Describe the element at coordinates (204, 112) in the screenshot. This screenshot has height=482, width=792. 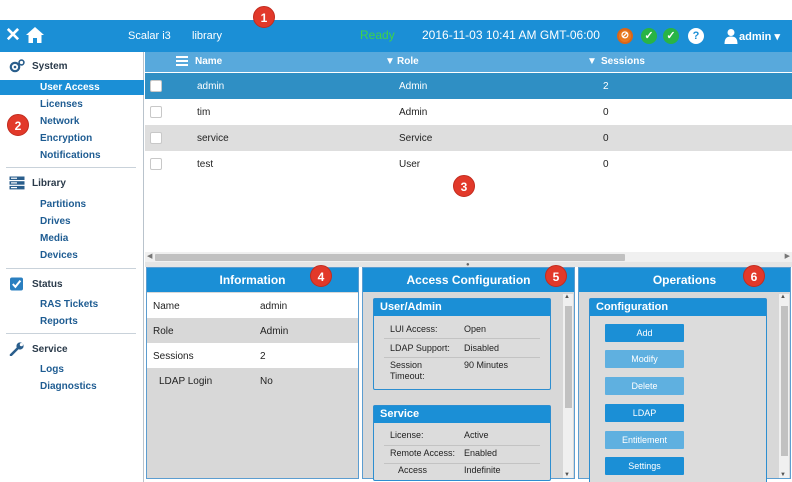
I see `cell-name: tim` at that location.